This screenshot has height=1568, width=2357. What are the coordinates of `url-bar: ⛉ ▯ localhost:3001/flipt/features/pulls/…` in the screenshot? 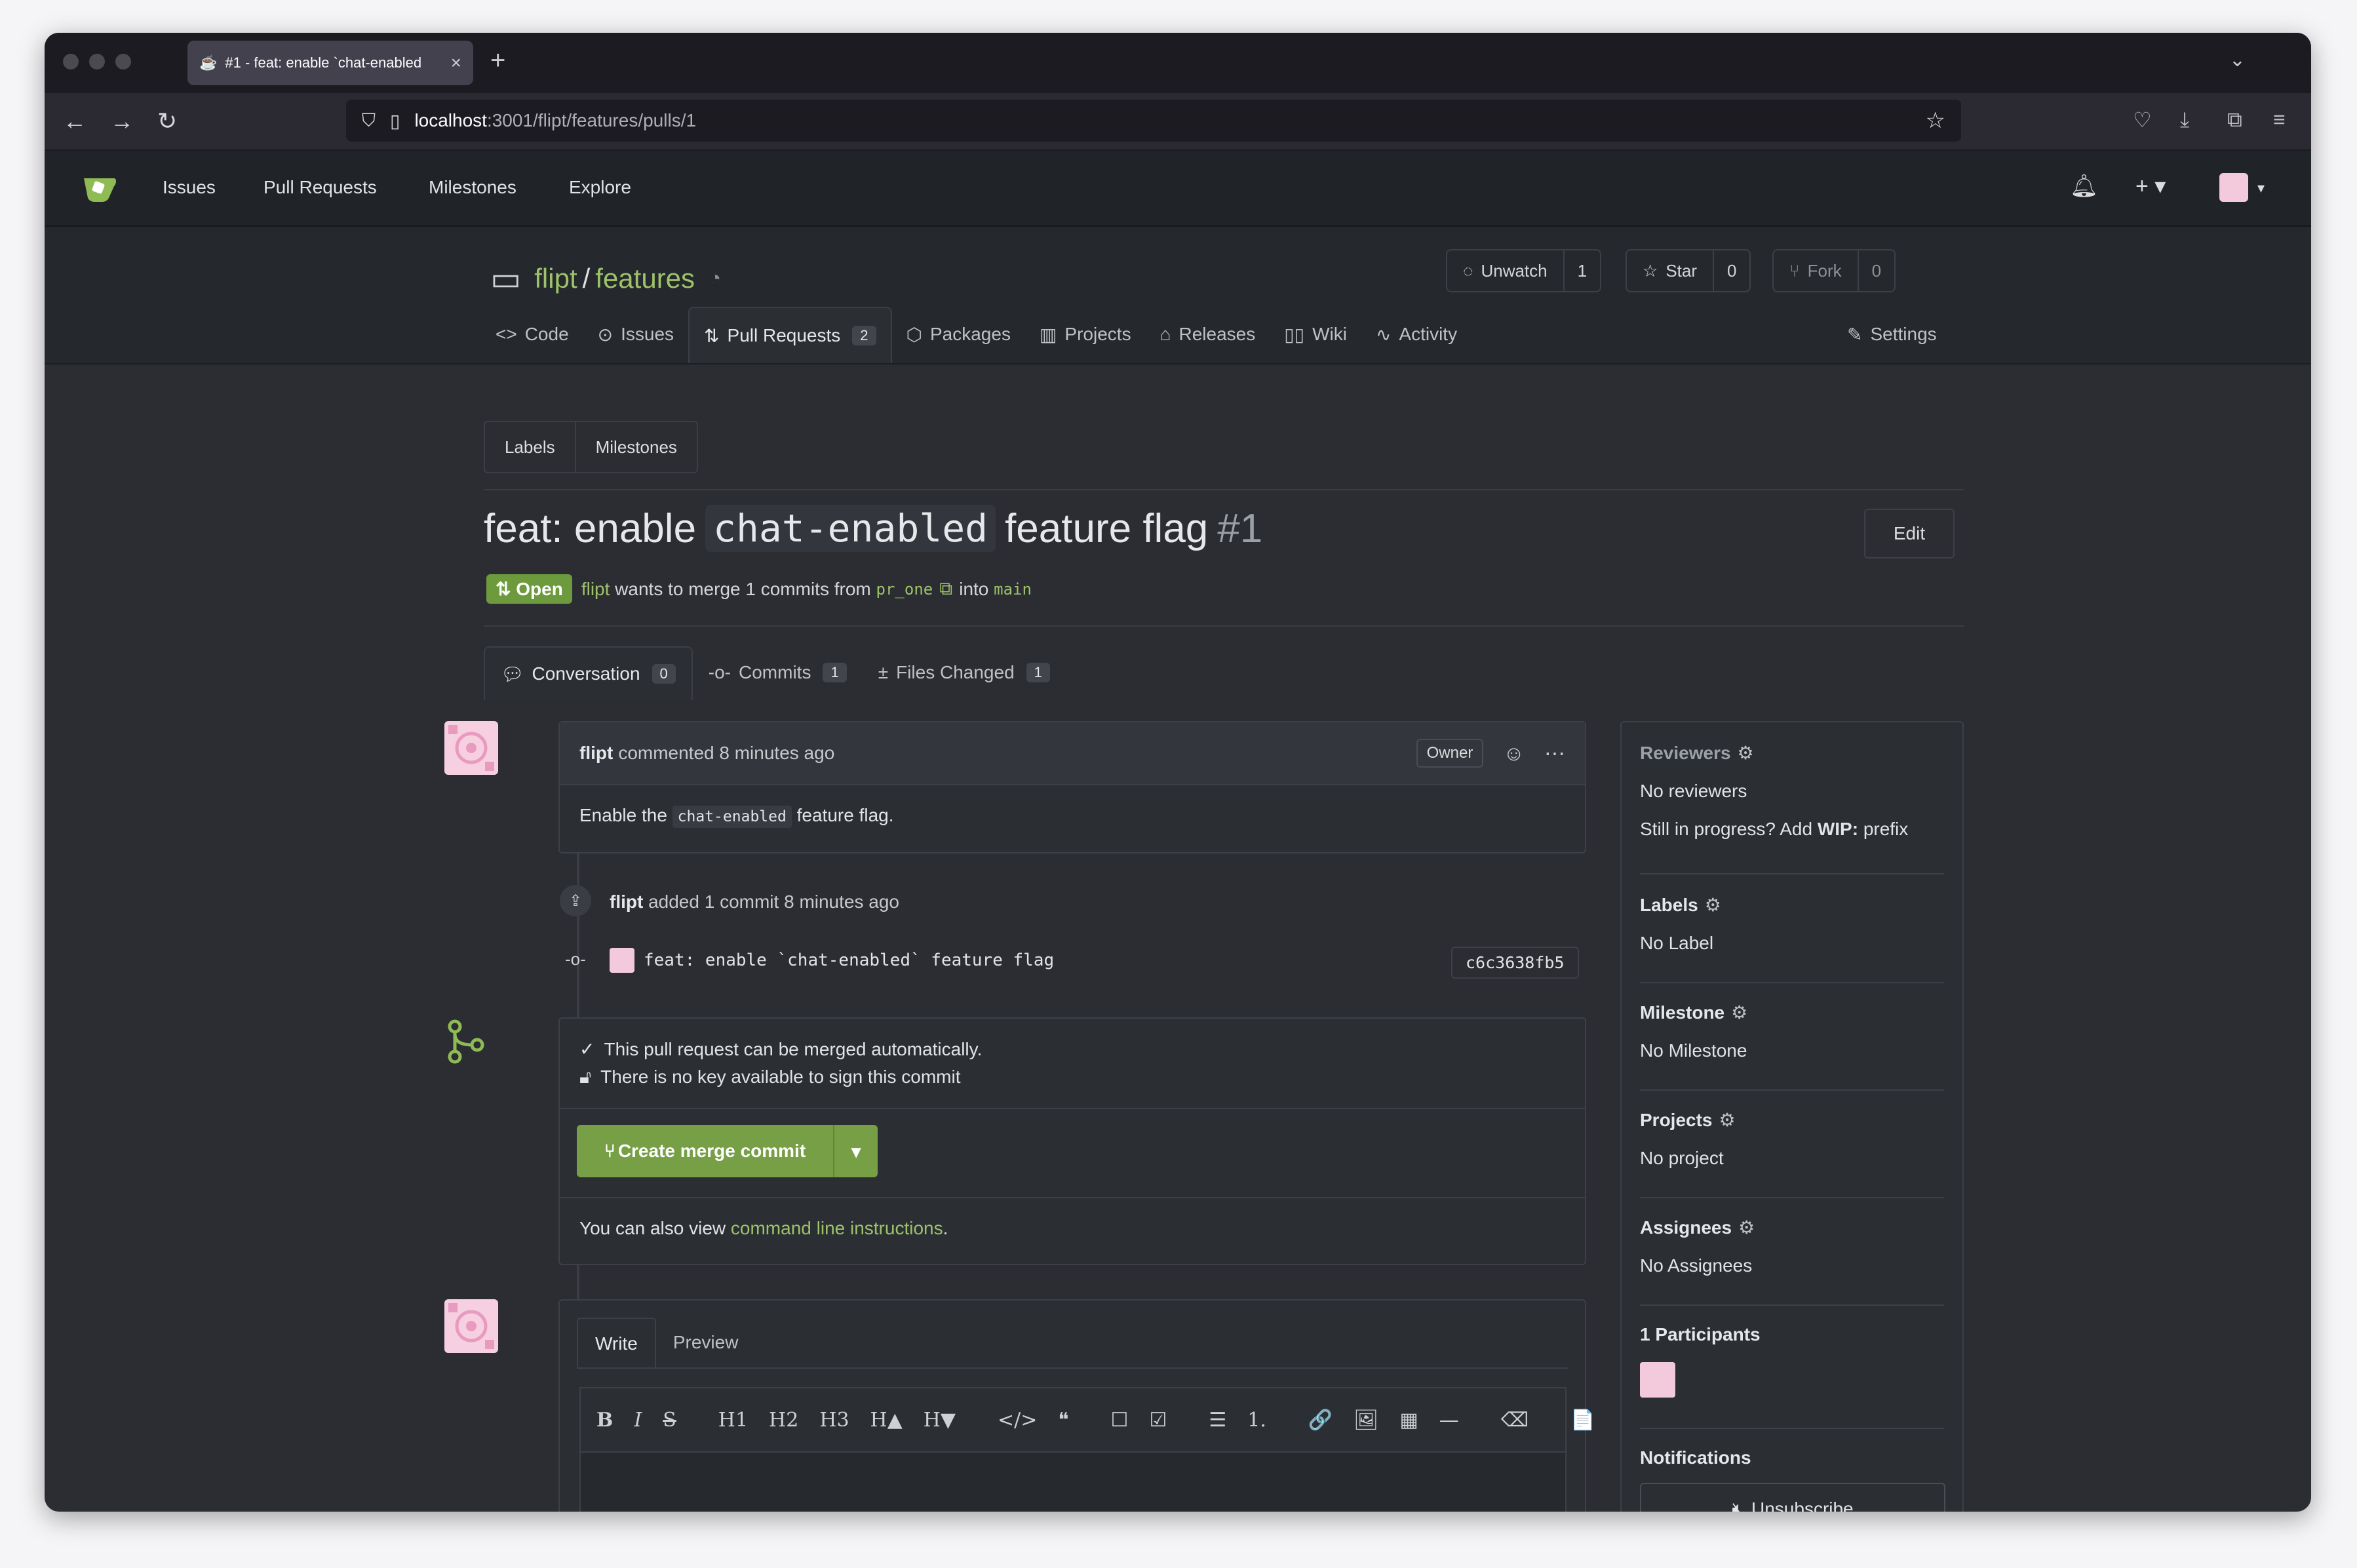 It's located at (1153, 121).